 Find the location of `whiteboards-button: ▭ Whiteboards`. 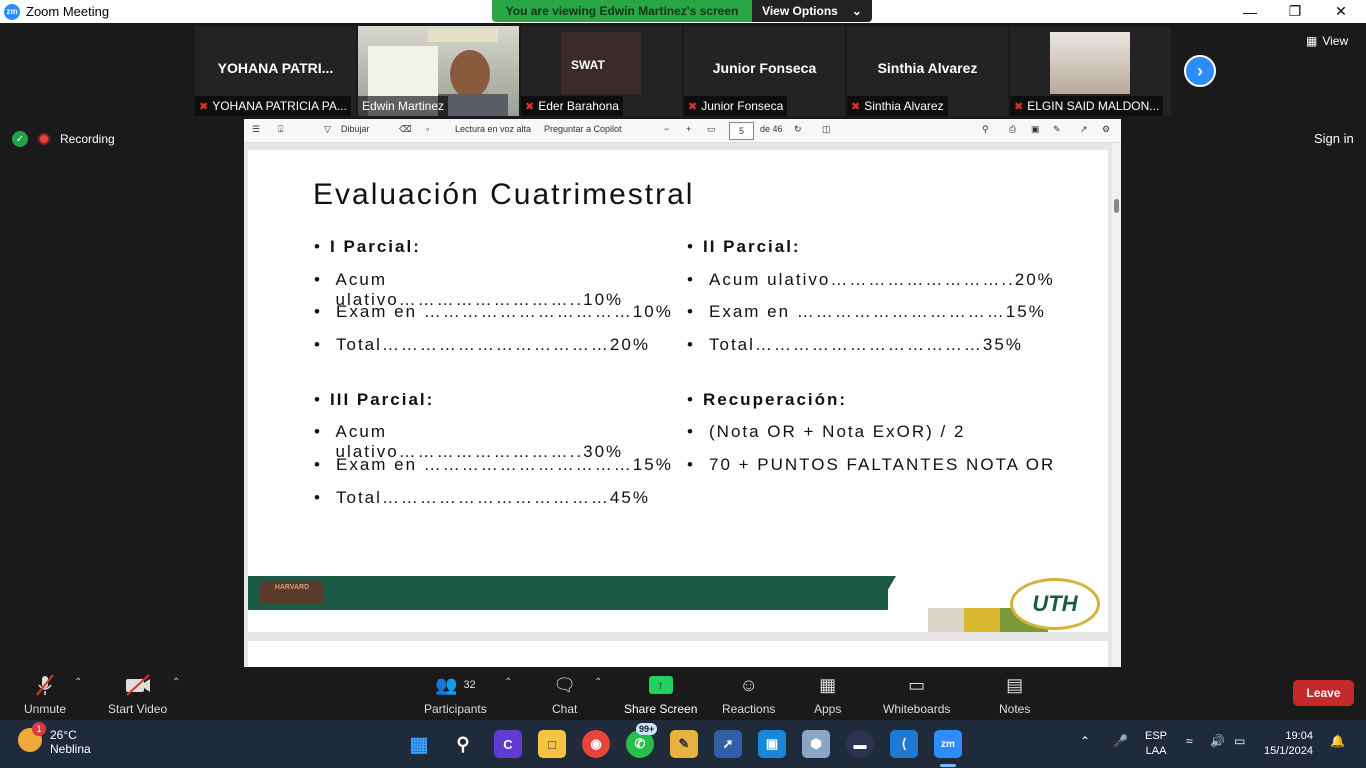

whiteboards-button: ▭ Whiteboards is located at coordinates (916, 695).